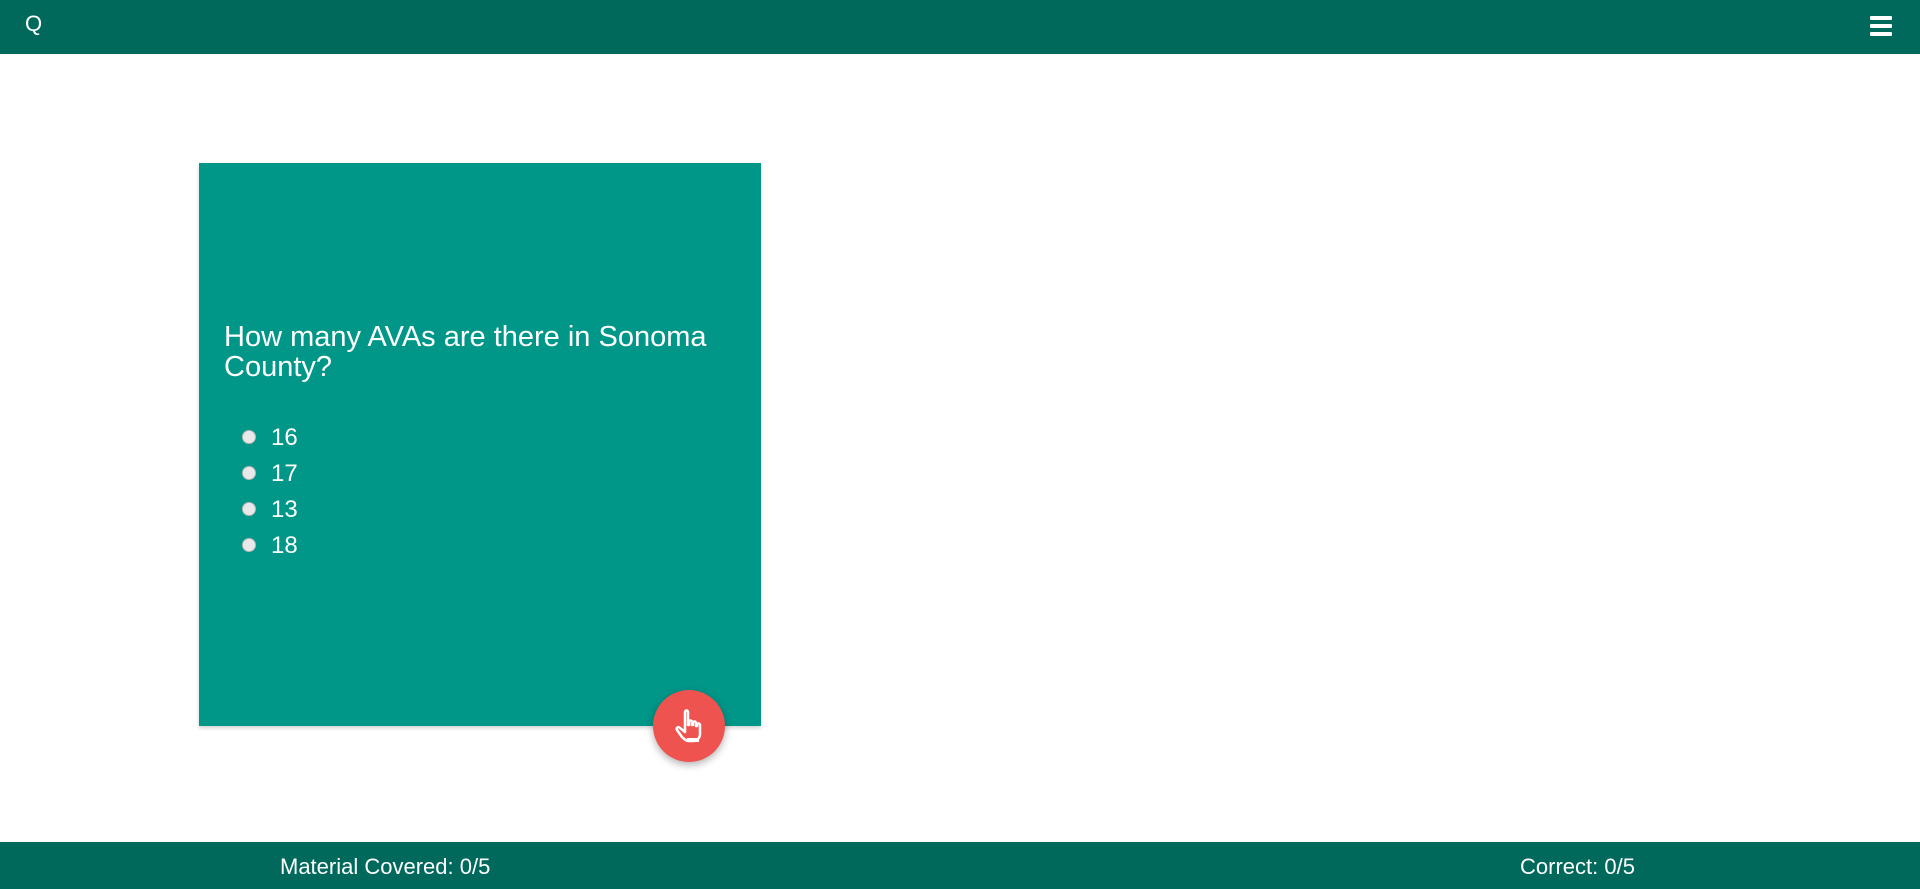 The height and width of the screenshot is (889, 1920). Describe the element at coordinates (1577, 866) in the screenshot. I see `correct-count-status: Correct: 0/5` at that location.